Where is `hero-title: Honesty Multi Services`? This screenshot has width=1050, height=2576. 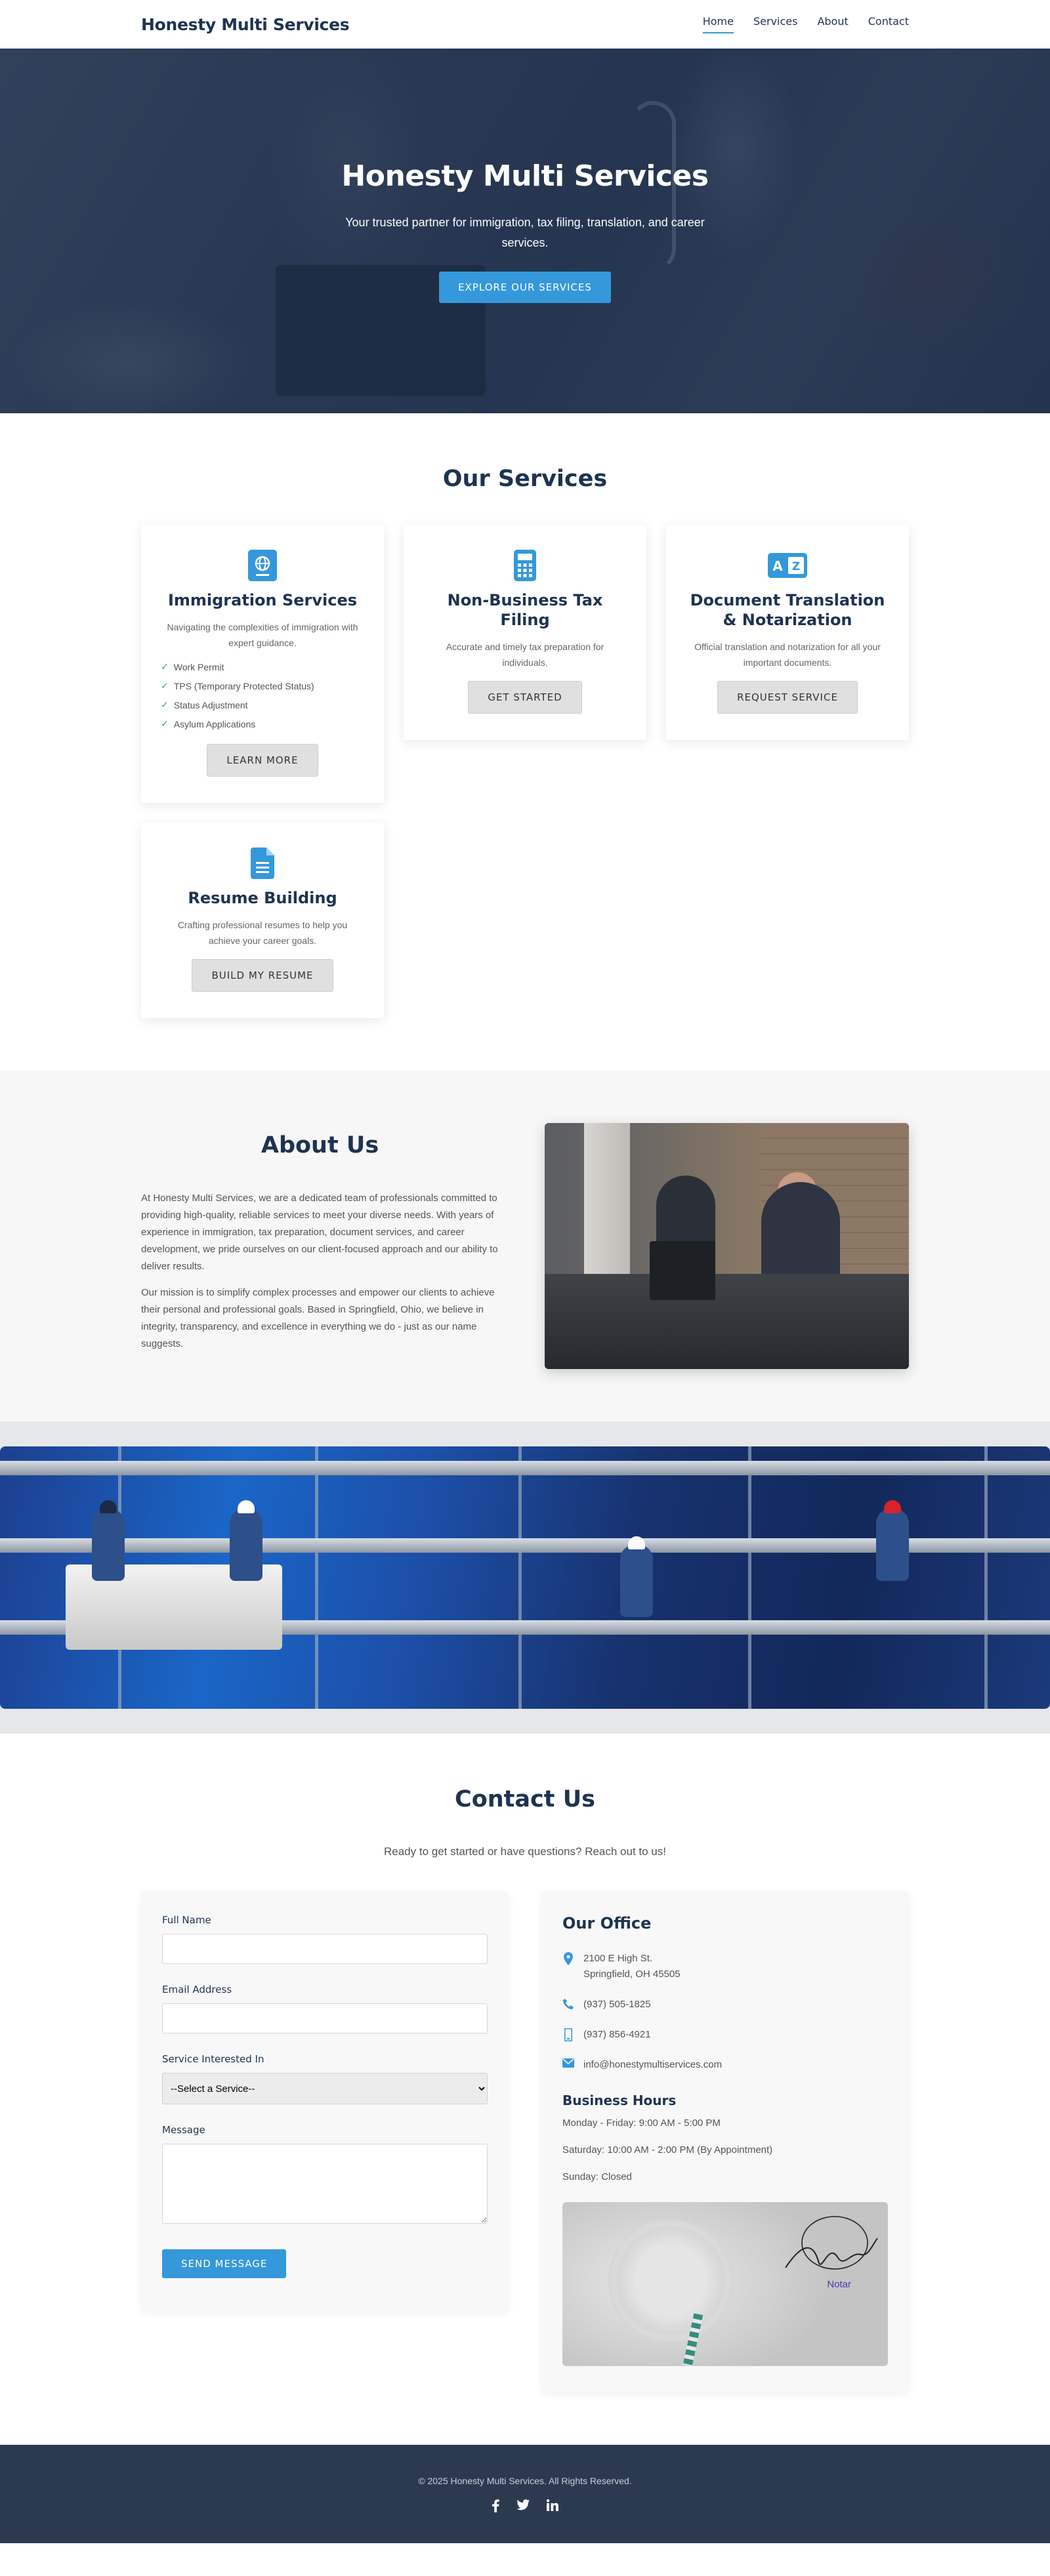
hero-title: Honesty Multi Services is located at coordinates (525, 176).